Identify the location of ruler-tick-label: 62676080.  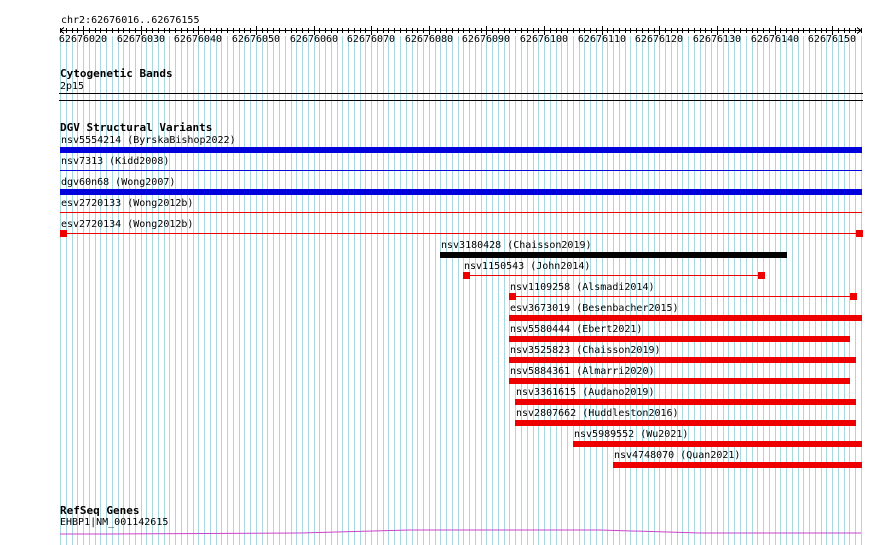
(429, 39).